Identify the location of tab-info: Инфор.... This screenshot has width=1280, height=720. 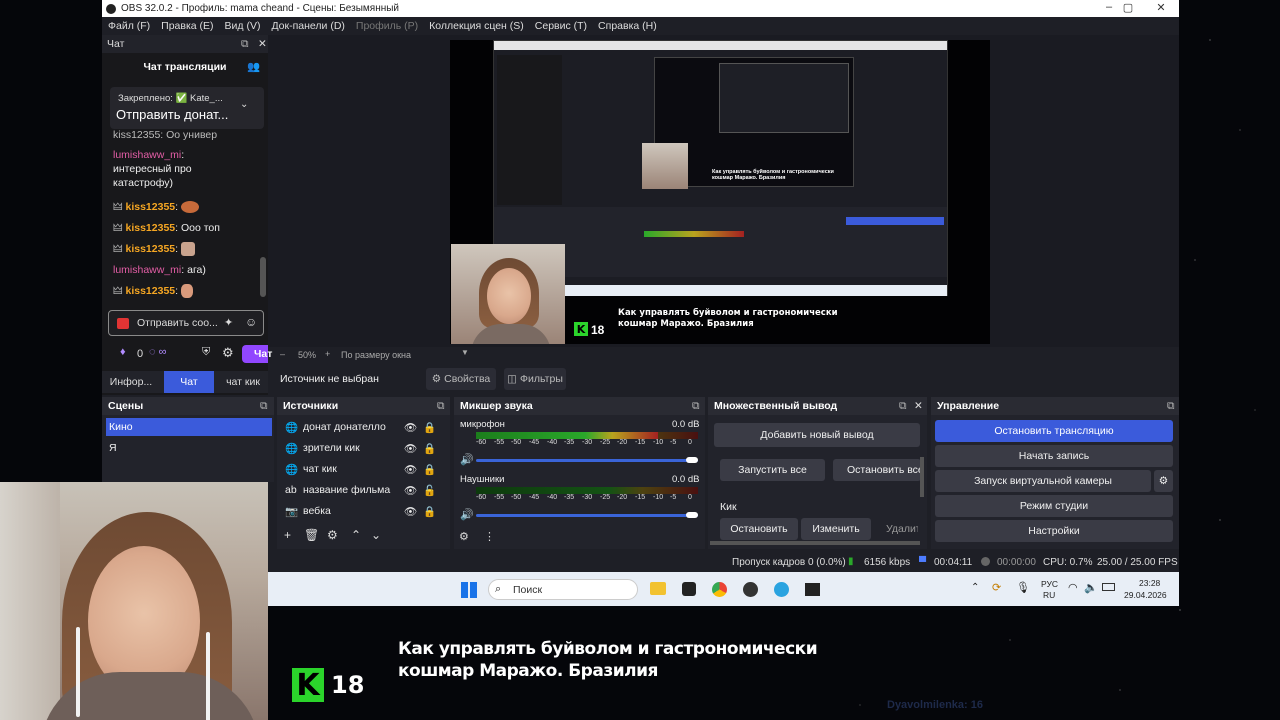
(131, 382).